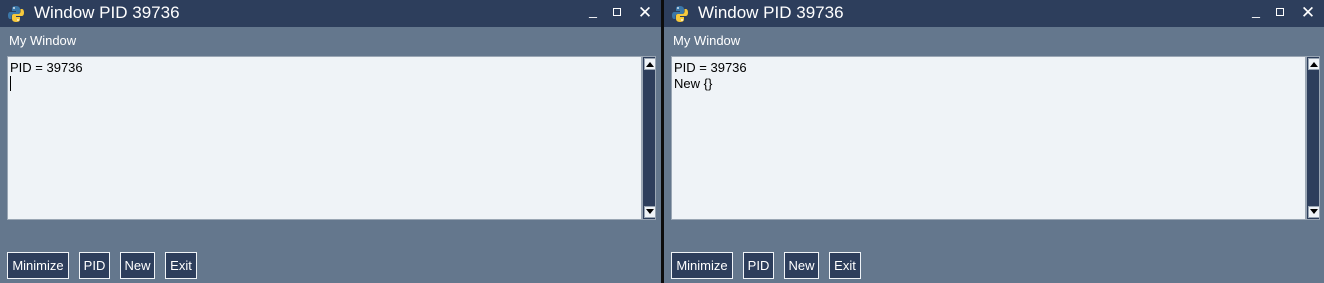 The width and height of the screenshot is (1324, 283). What do you see at coordinates (710, 75) in the screenshot?
I see `output-text: PID = 39736 New {}` at bounding box center [710, 75].